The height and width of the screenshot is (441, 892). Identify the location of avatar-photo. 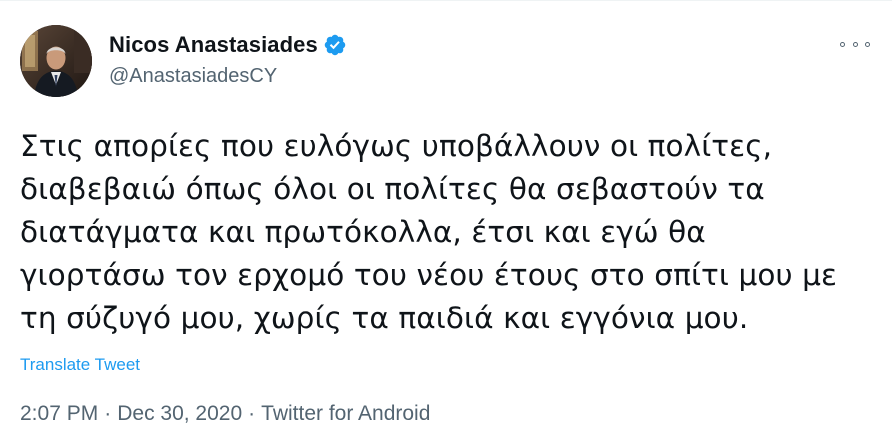
(56, 61).